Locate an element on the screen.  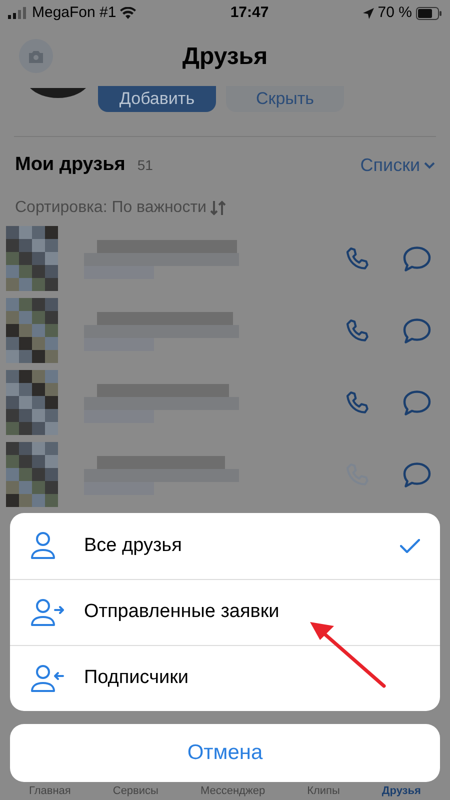
tab-bar-item: Клипы is located at coordinates (323, 791).